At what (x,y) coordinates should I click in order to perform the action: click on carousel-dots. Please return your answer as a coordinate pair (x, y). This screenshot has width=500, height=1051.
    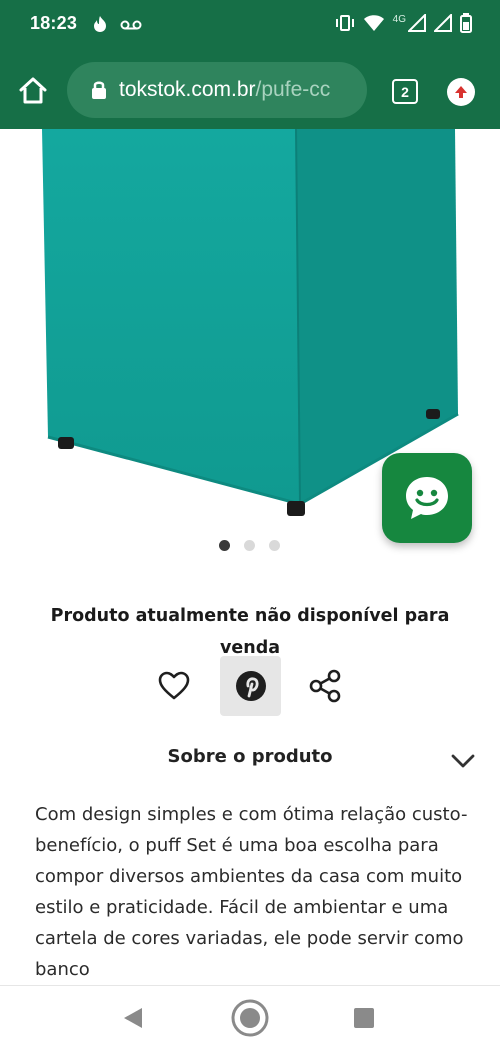
    Looking at the image, I should click on (249, 545).